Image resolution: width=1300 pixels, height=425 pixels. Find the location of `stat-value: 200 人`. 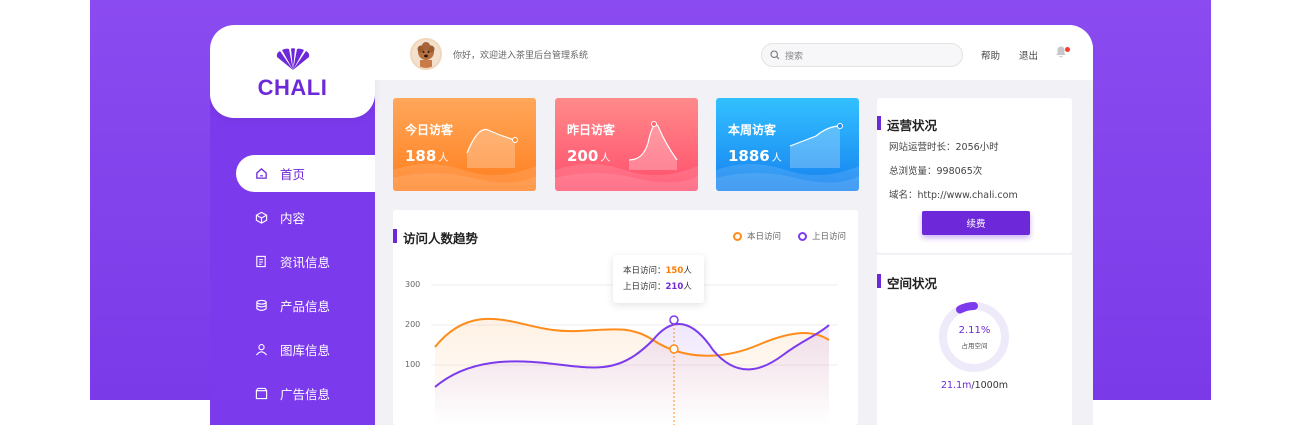

stat-value: 200 人 is located at coordinates (589, 156).